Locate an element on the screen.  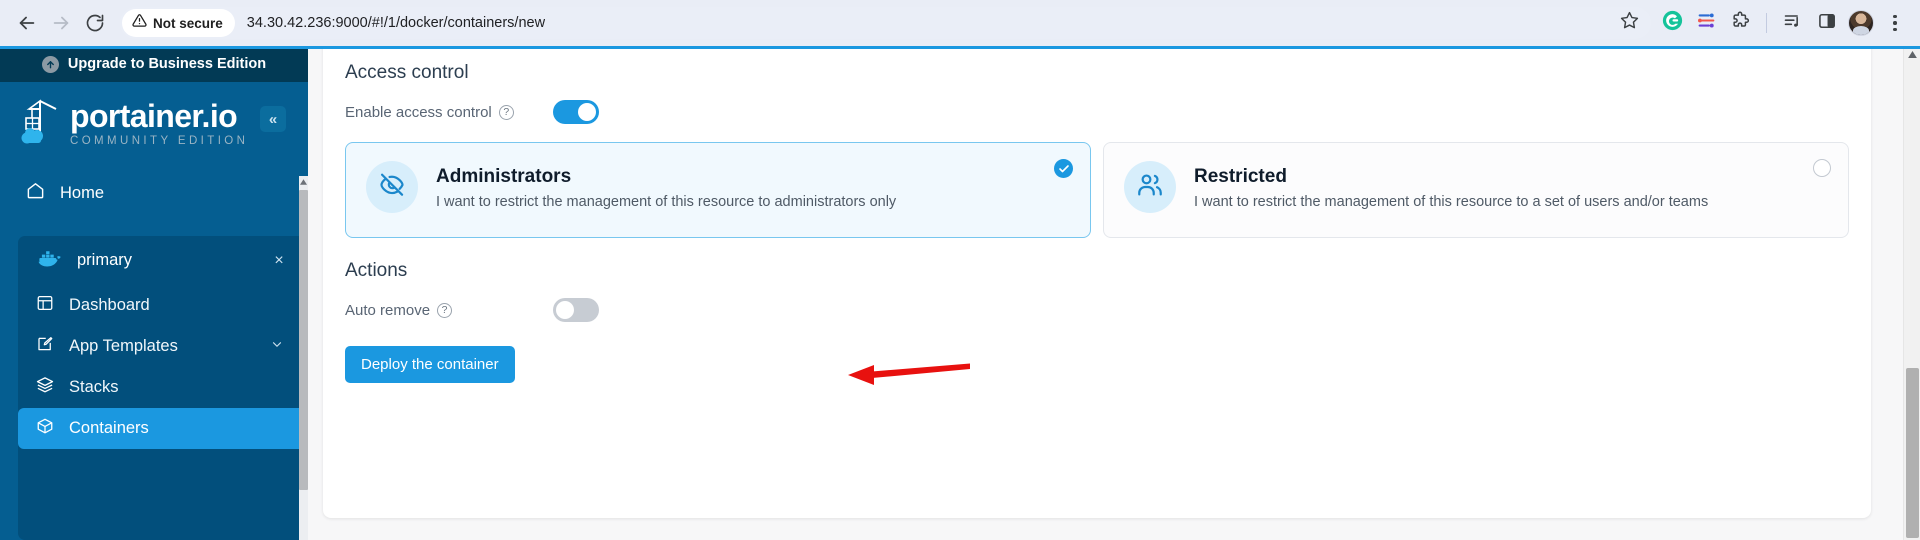
restricted-option-title: Restricted is located at coordinates (1240, 176).